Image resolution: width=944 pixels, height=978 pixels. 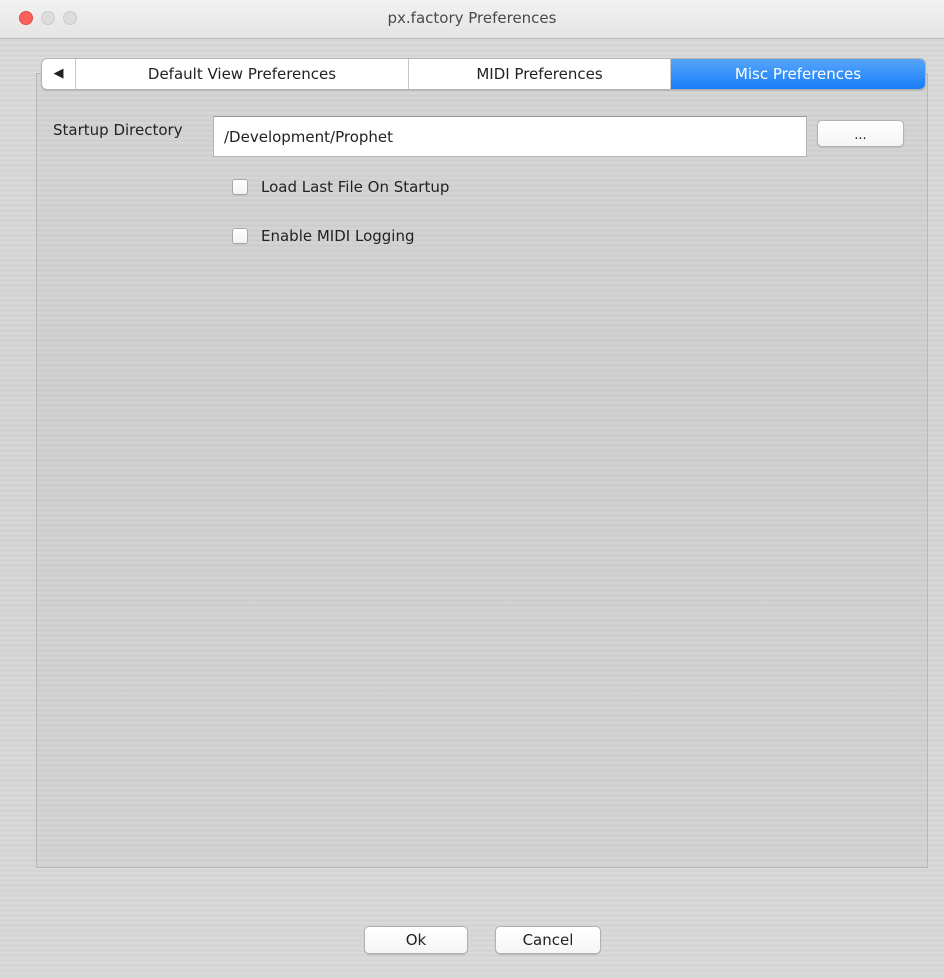 What do you see at coordinates (798, 74) in the screenshot?
I see `tab-misc-preferences: Misc Preferences` at bounding box center [798, 74].